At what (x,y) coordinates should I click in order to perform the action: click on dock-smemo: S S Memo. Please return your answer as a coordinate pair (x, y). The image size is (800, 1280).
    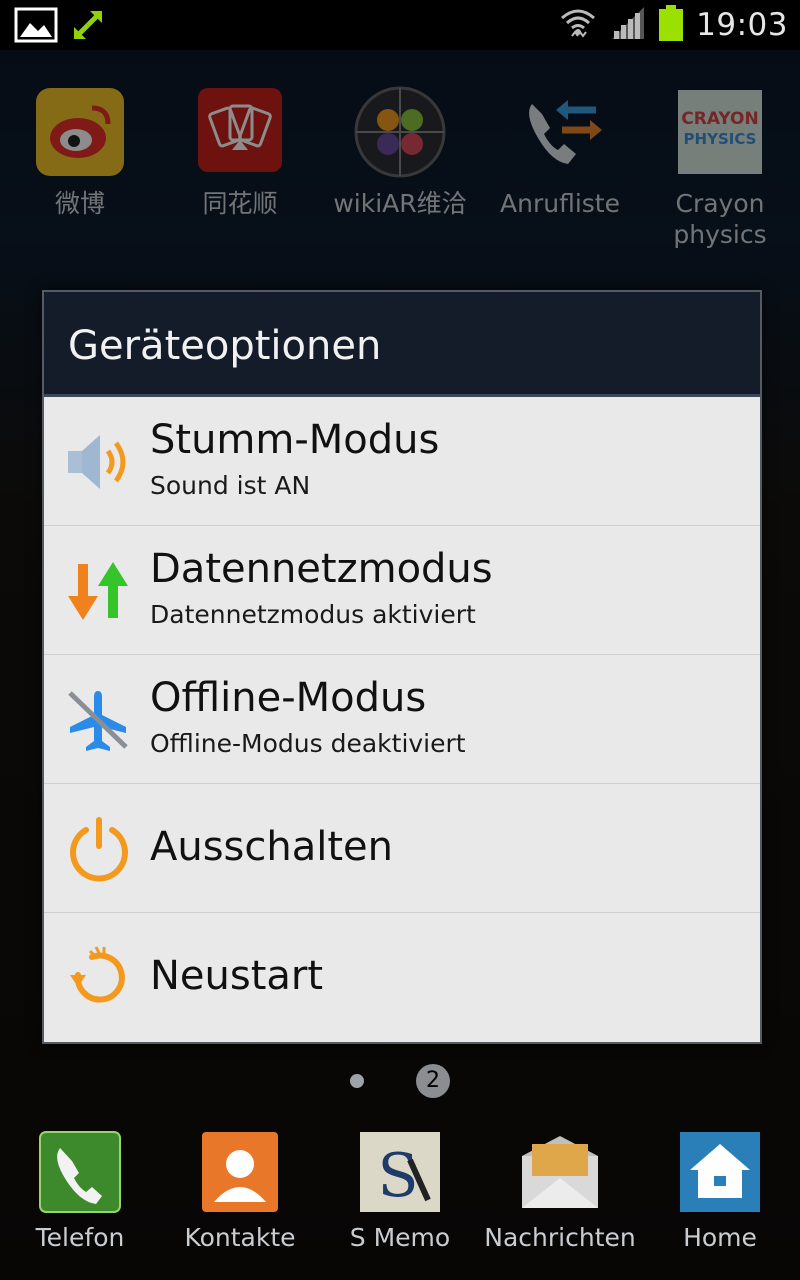
    Looking at the image, I should click on (400, 1191).